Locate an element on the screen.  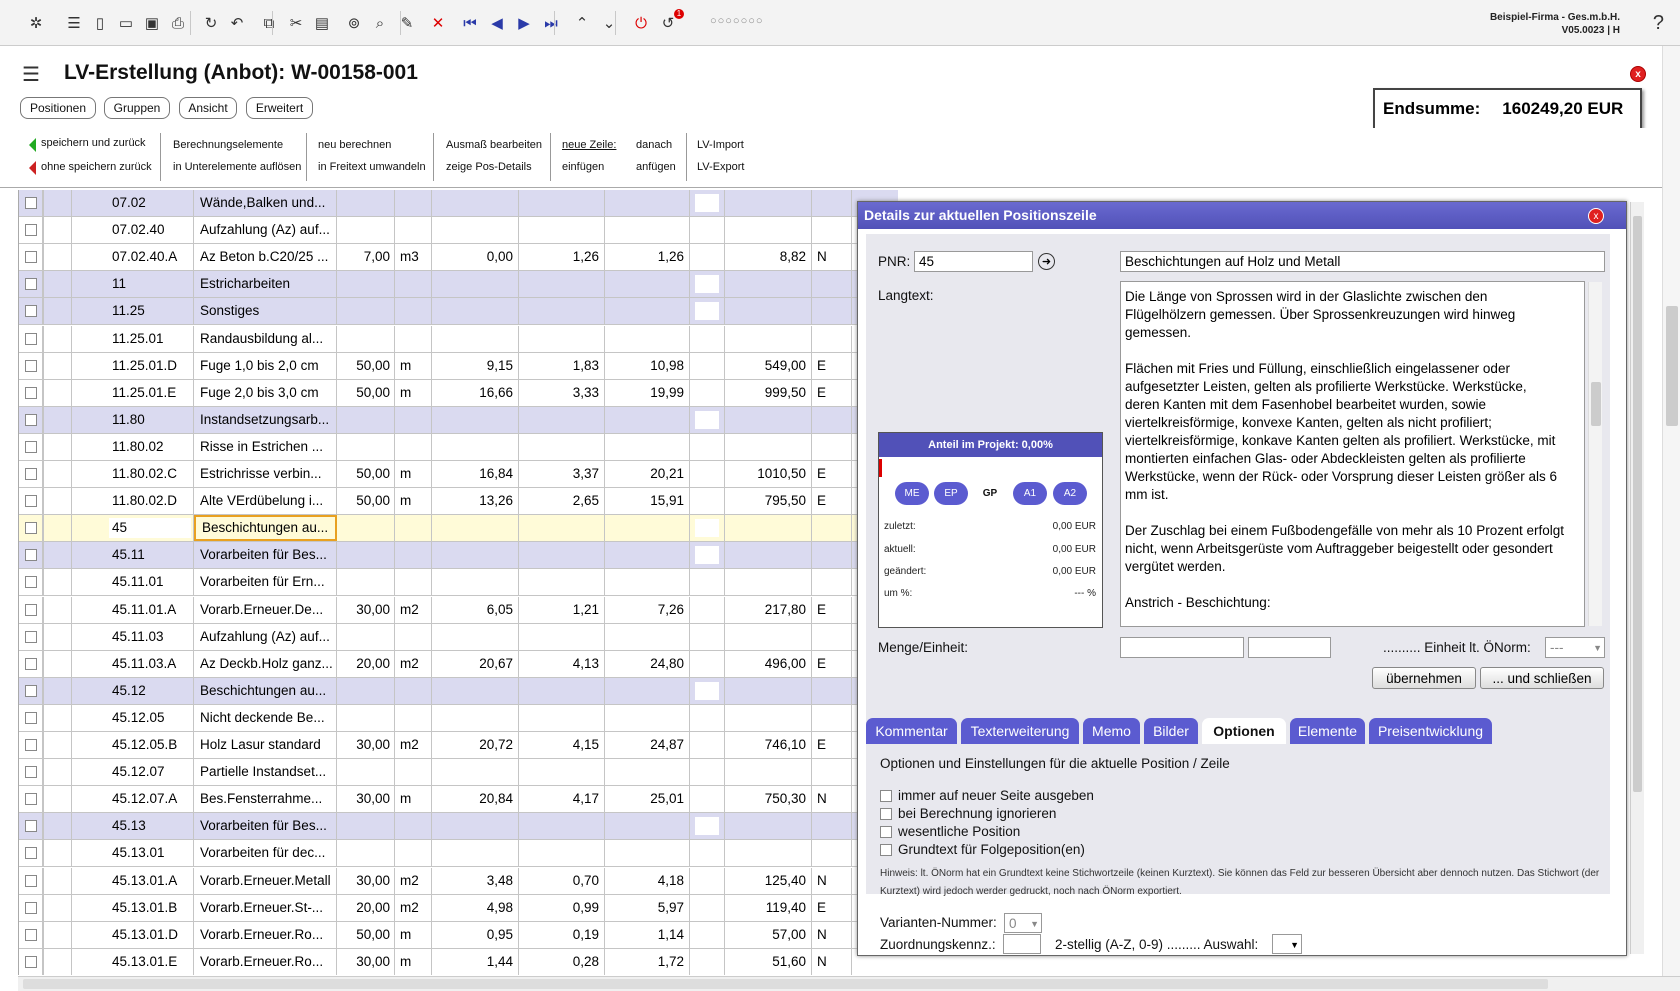
panel-close-icon: x is located at coordinates (1596, 216).